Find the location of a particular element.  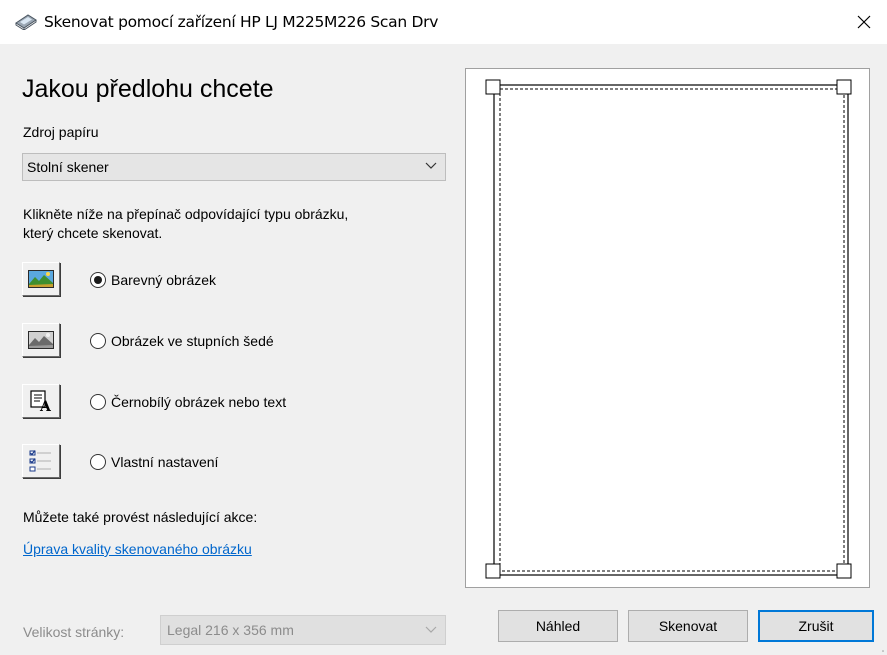

crop-handle-top-left is located at coordinates (493, 87).